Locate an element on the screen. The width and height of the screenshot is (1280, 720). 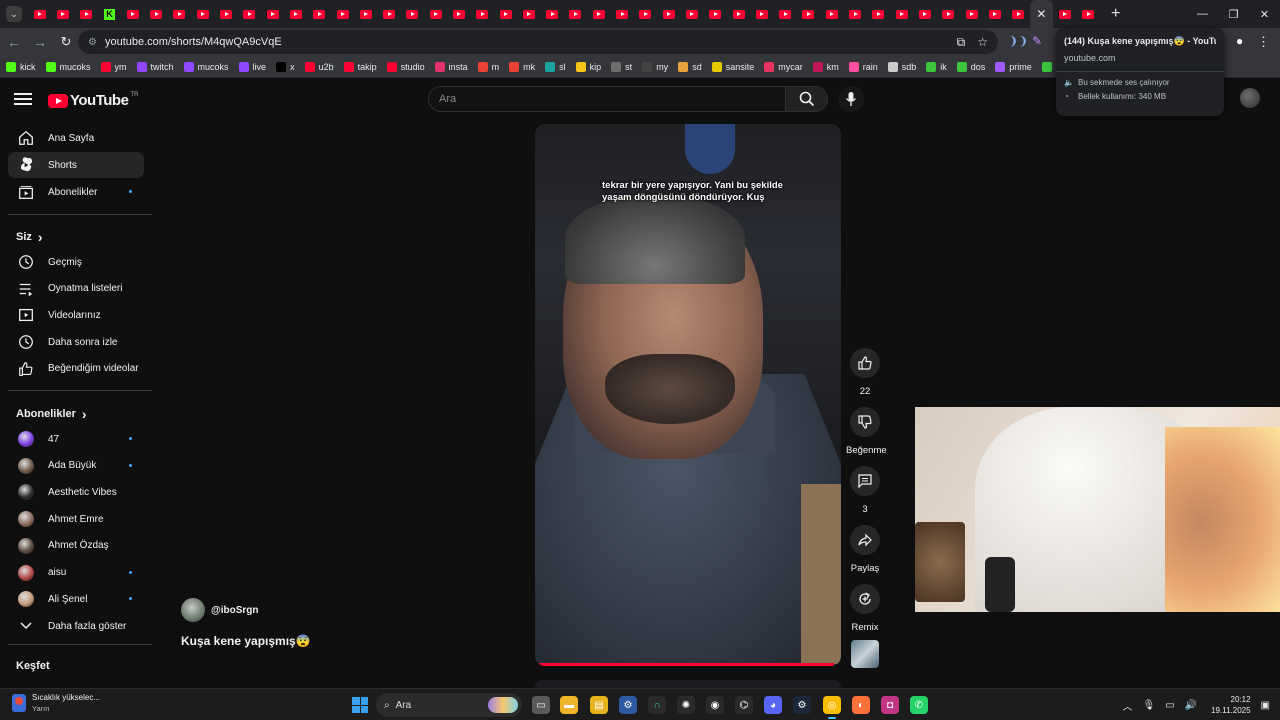
bookmark-mucoks: mucoks is located at coordinates (206, 66).